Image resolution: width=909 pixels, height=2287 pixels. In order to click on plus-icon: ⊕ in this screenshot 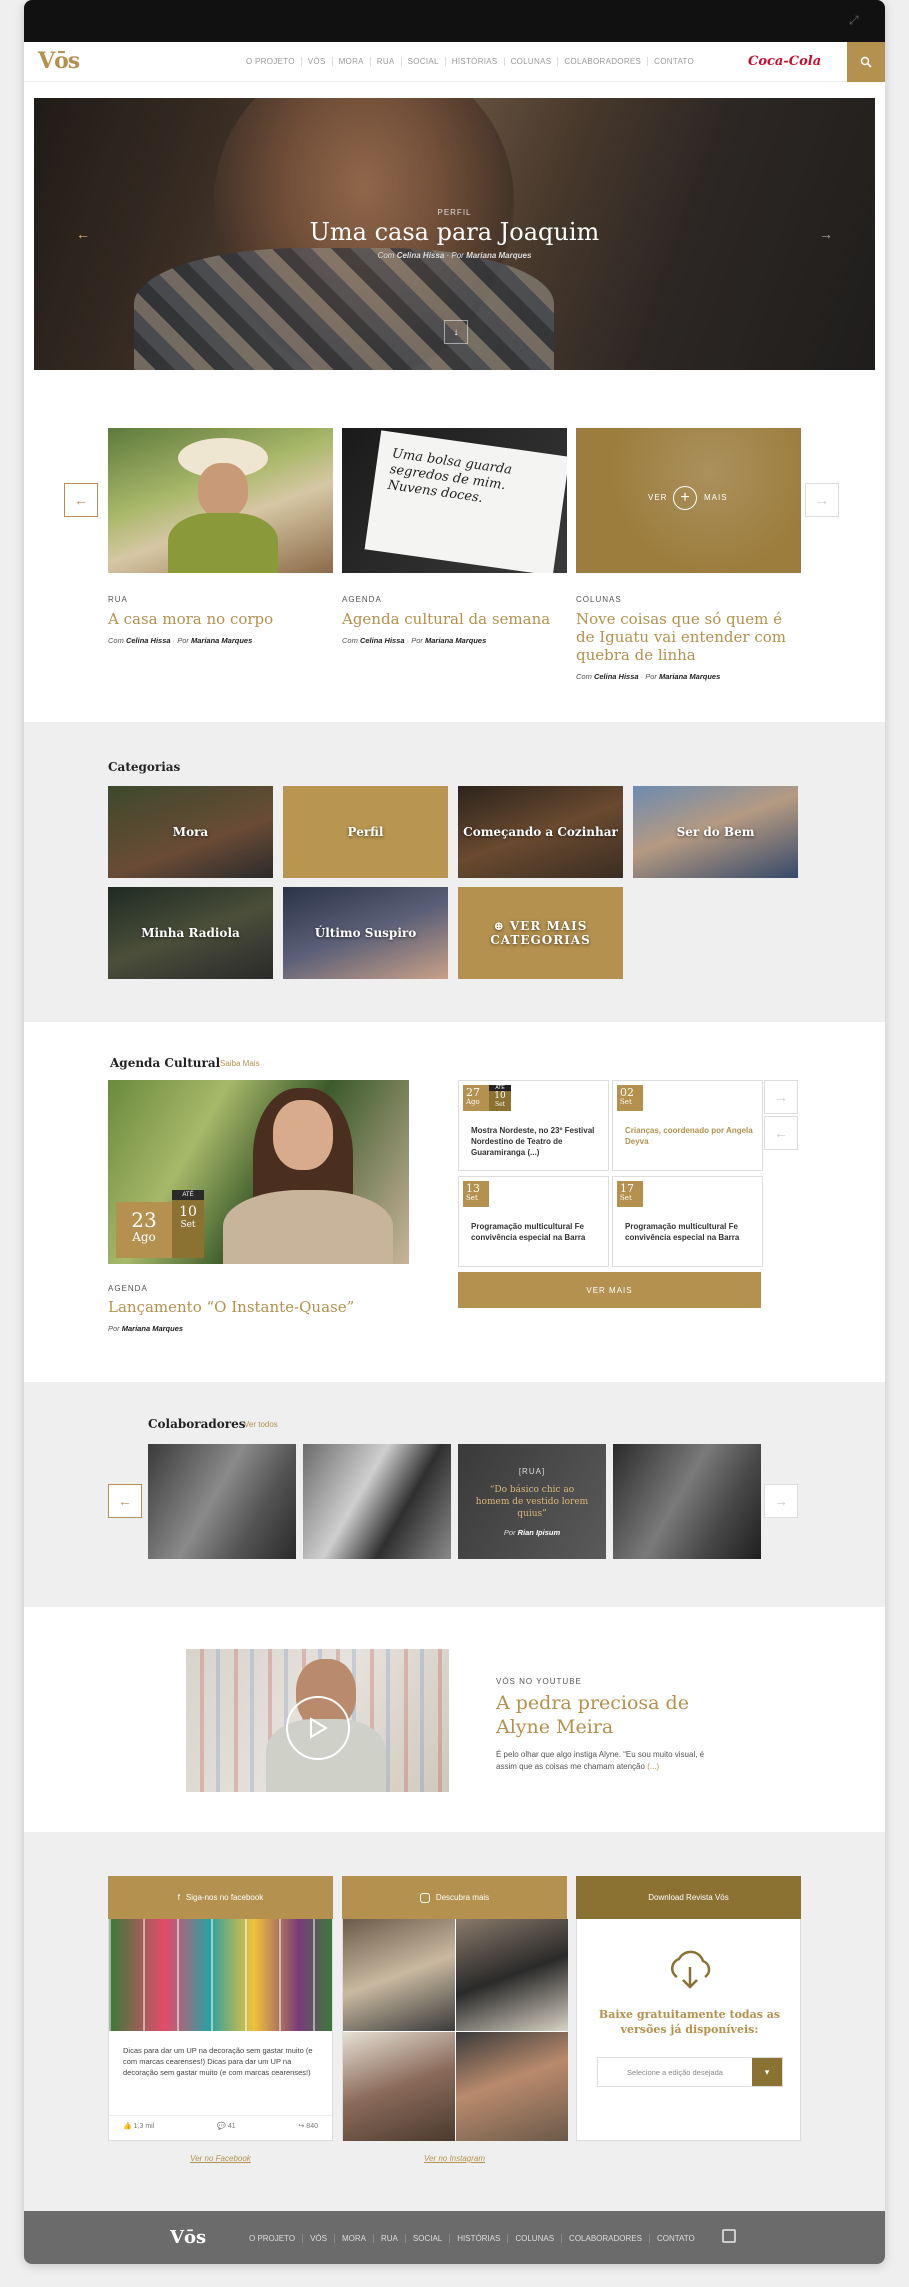, I will do `click(501, 926)`.